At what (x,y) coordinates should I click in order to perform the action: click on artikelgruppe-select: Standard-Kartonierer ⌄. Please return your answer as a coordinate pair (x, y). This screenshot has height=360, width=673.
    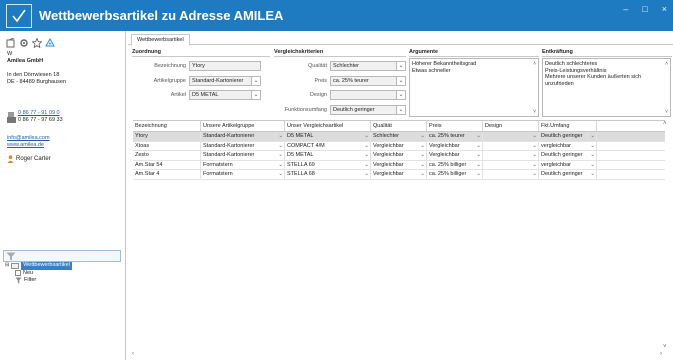
    Looking at the image, I should click on (225, 81).